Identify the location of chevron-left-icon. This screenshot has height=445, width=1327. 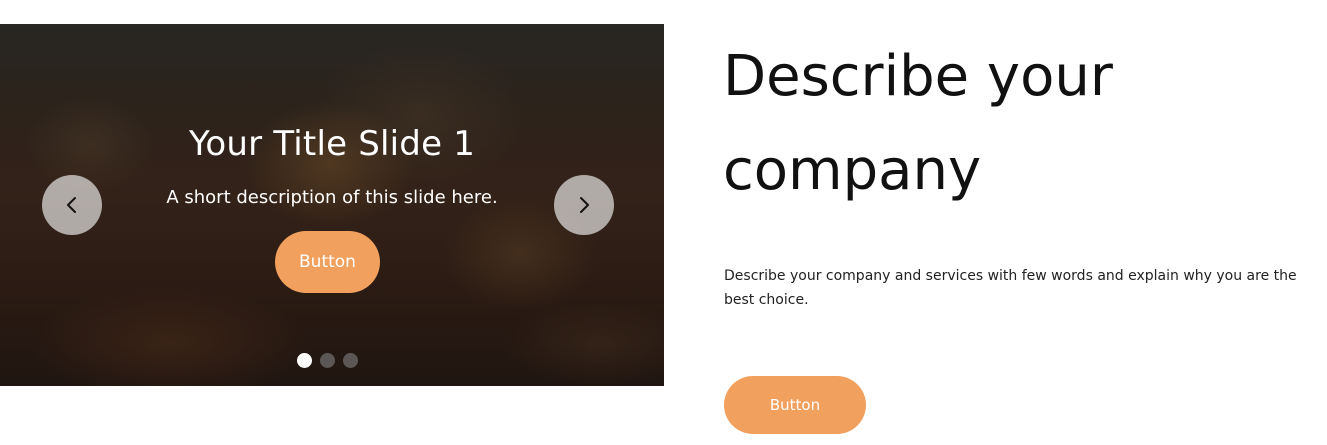
(71, 205).